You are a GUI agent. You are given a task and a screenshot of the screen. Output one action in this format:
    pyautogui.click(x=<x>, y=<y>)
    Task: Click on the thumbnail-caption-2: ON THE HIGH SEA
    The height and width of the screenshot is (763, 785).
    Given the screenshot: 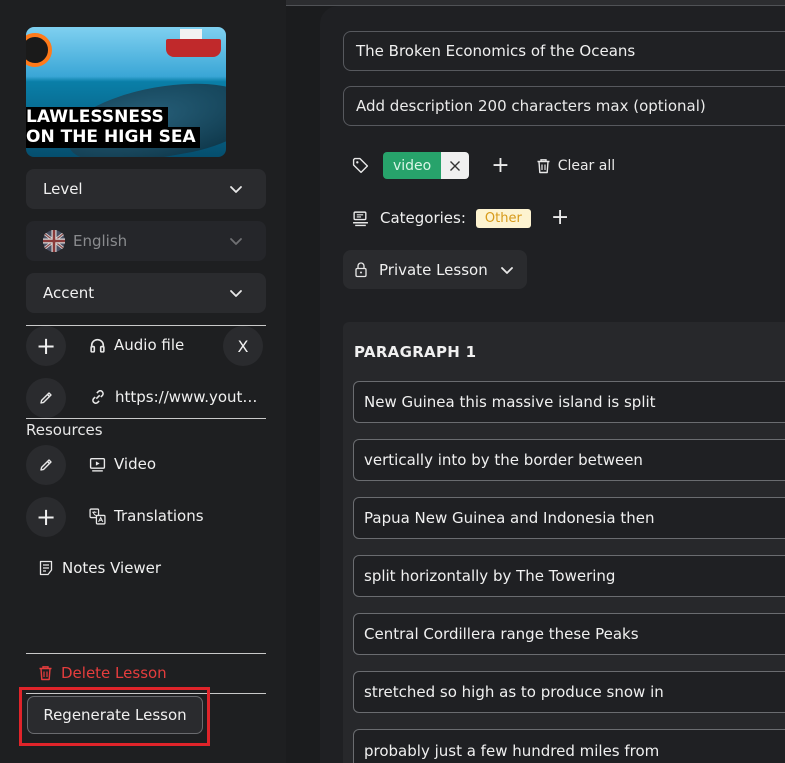 What is the action you would take?
    pyautogui.click(x=113, y=137)
    